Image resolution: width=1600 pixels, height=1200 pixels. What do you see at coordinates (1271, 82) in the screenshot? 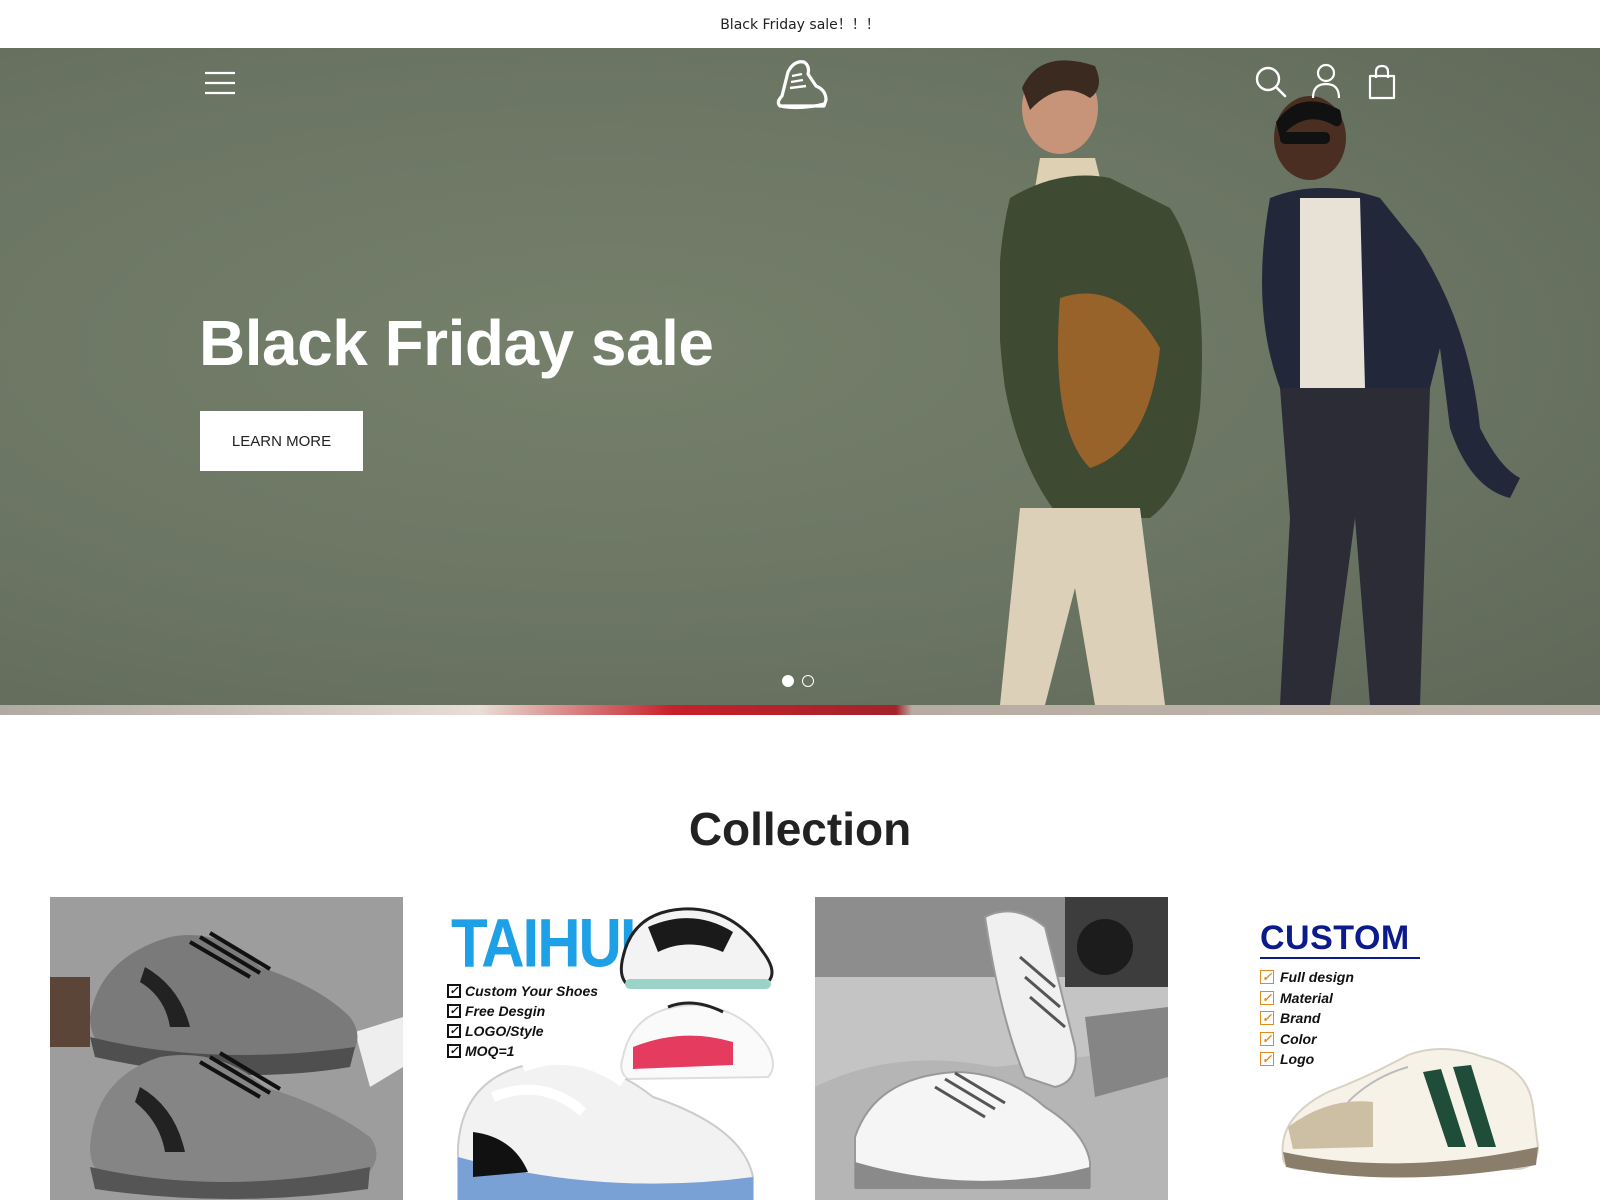
I see `search-icon` at bounding box center [1271, 82].